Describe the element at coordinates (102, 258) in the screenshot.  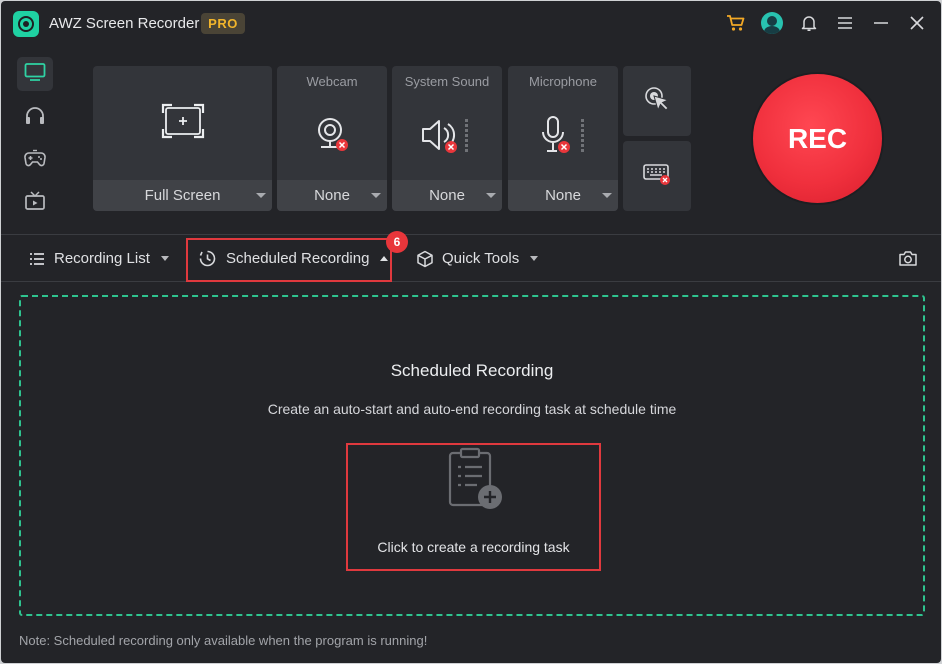
I see `recording-list-label: Recording List` at that location.